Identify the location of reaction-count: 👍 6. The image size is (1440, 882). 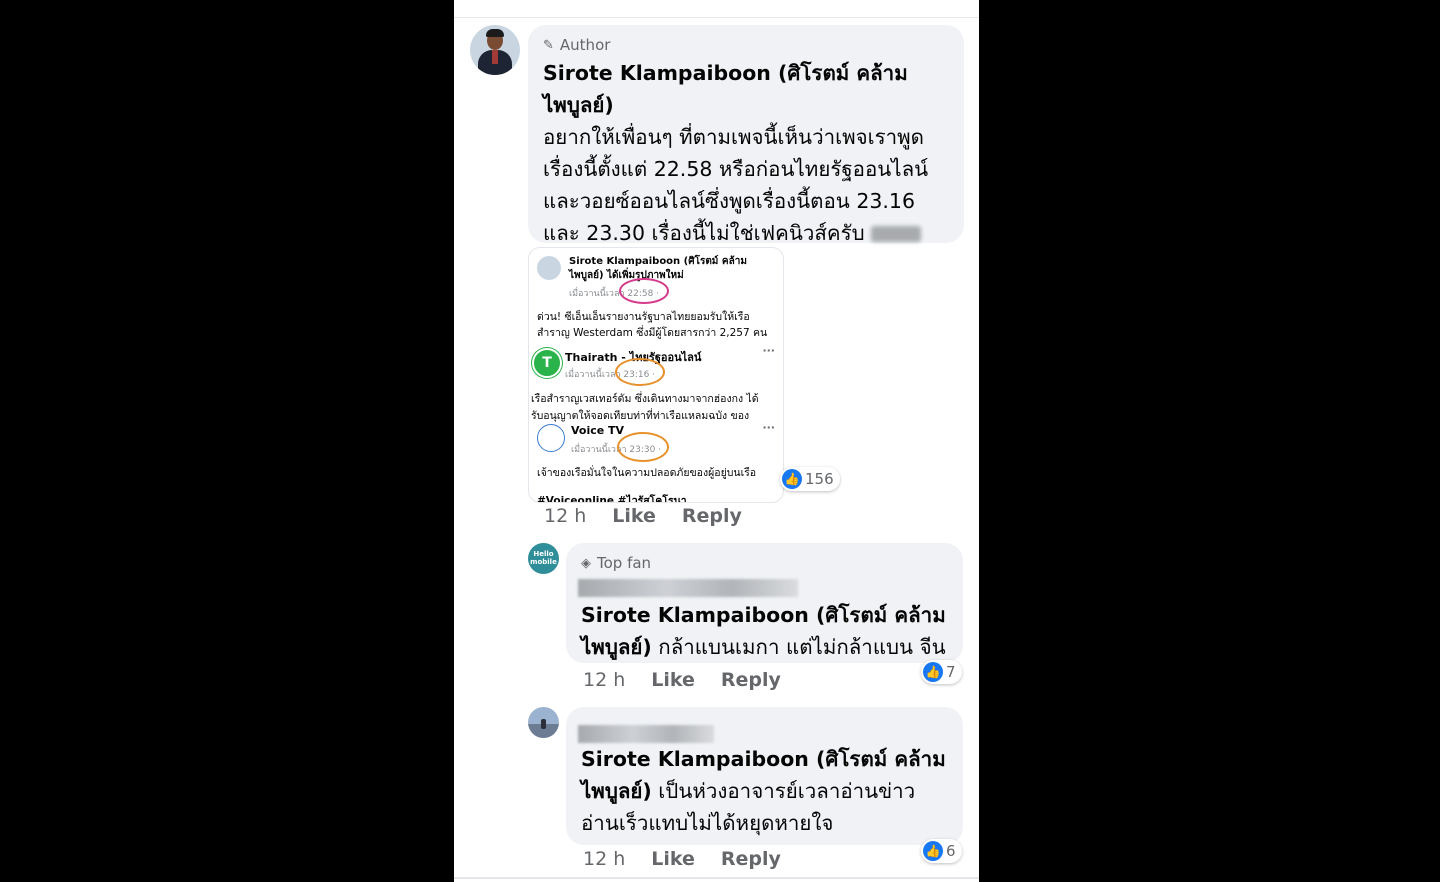
(941, 851).